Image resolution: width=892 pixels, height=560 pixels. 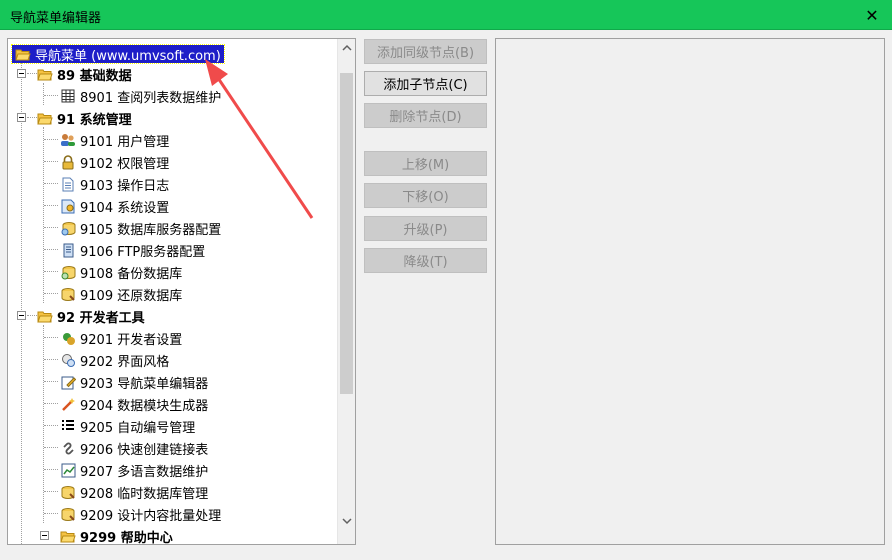 I want to click on chevron-up-icon, so click(x=346, y=47).